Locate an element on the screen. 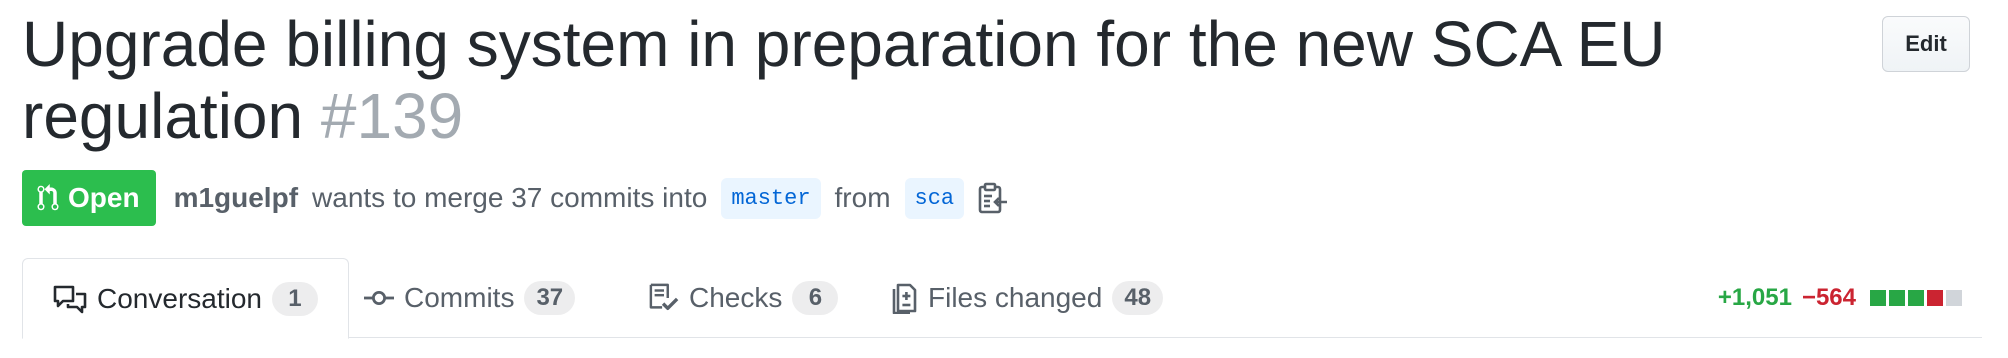  tab-checks-count: 6 is located at coordinates (815, 298).